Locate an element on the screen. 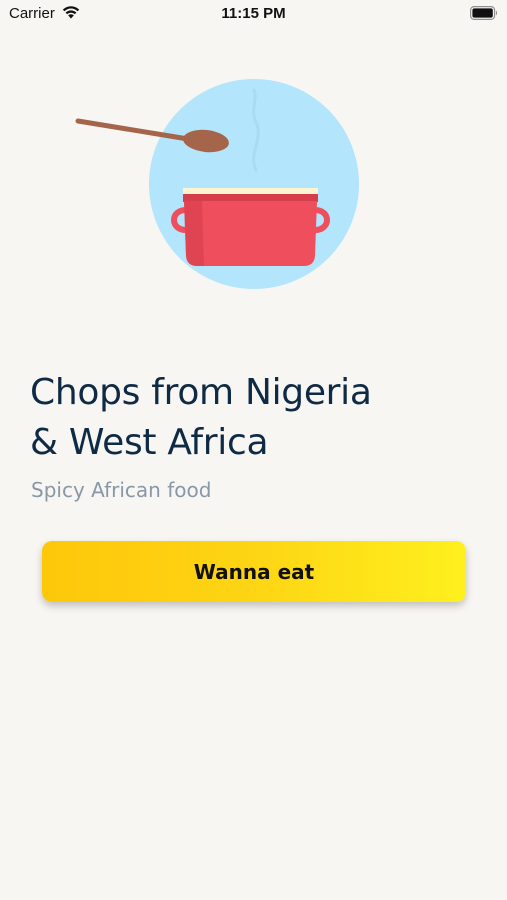  status-time: 11:15 PM is located at coordinates (253, 13).